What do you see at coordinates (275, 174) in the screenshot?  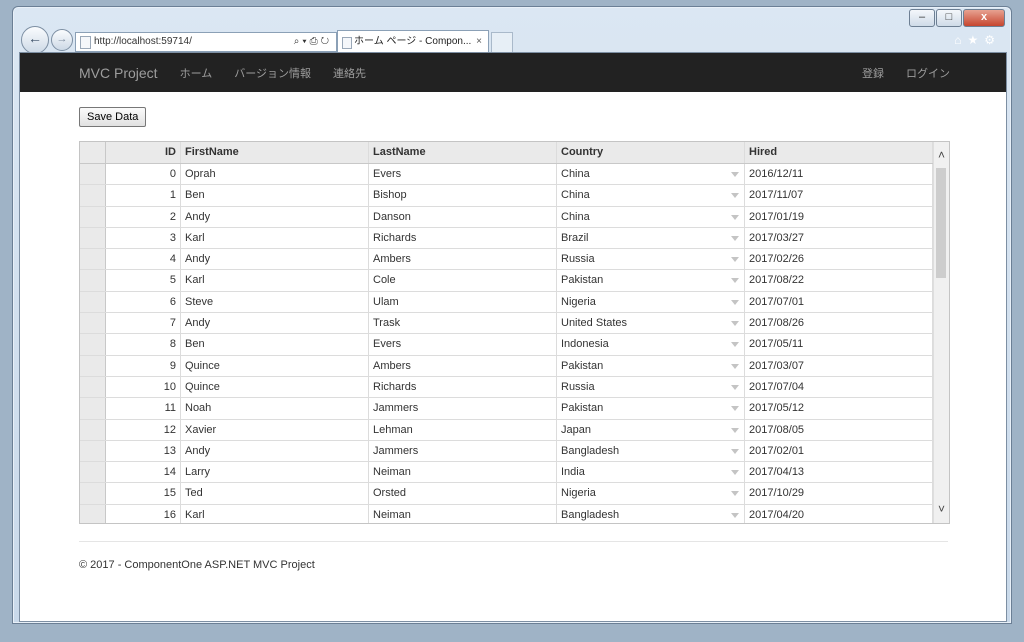 I see `cell-firstname: Oprah` at bounding box center [275, 174].